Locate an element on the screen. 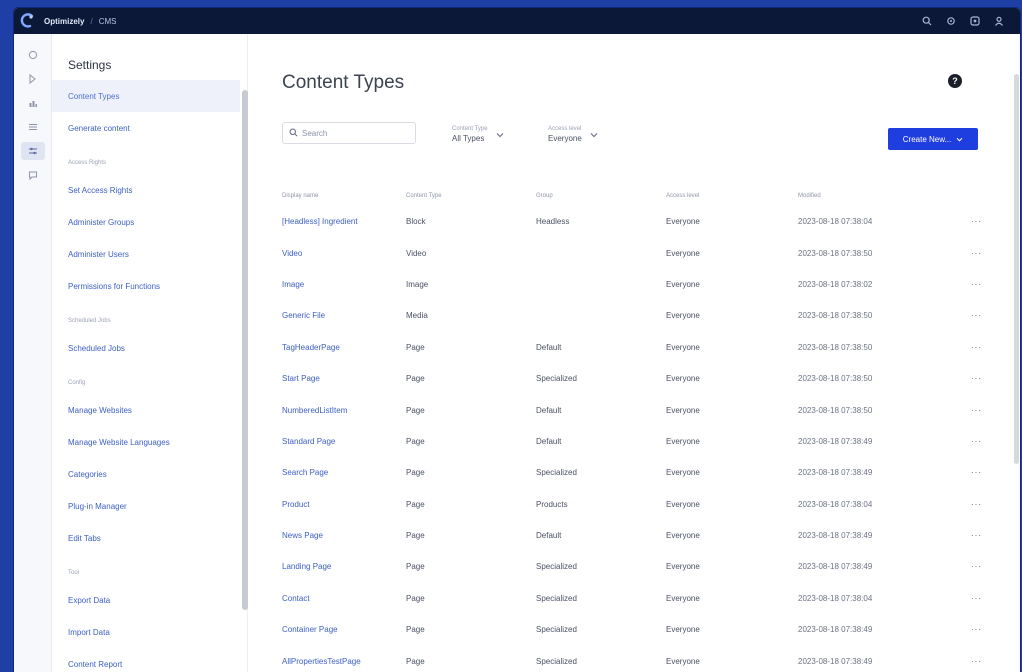 Image resolution: width=1022 pixels, height=672 pixels. cell-display-name: Landing Page is located at coordinates (344, 566).